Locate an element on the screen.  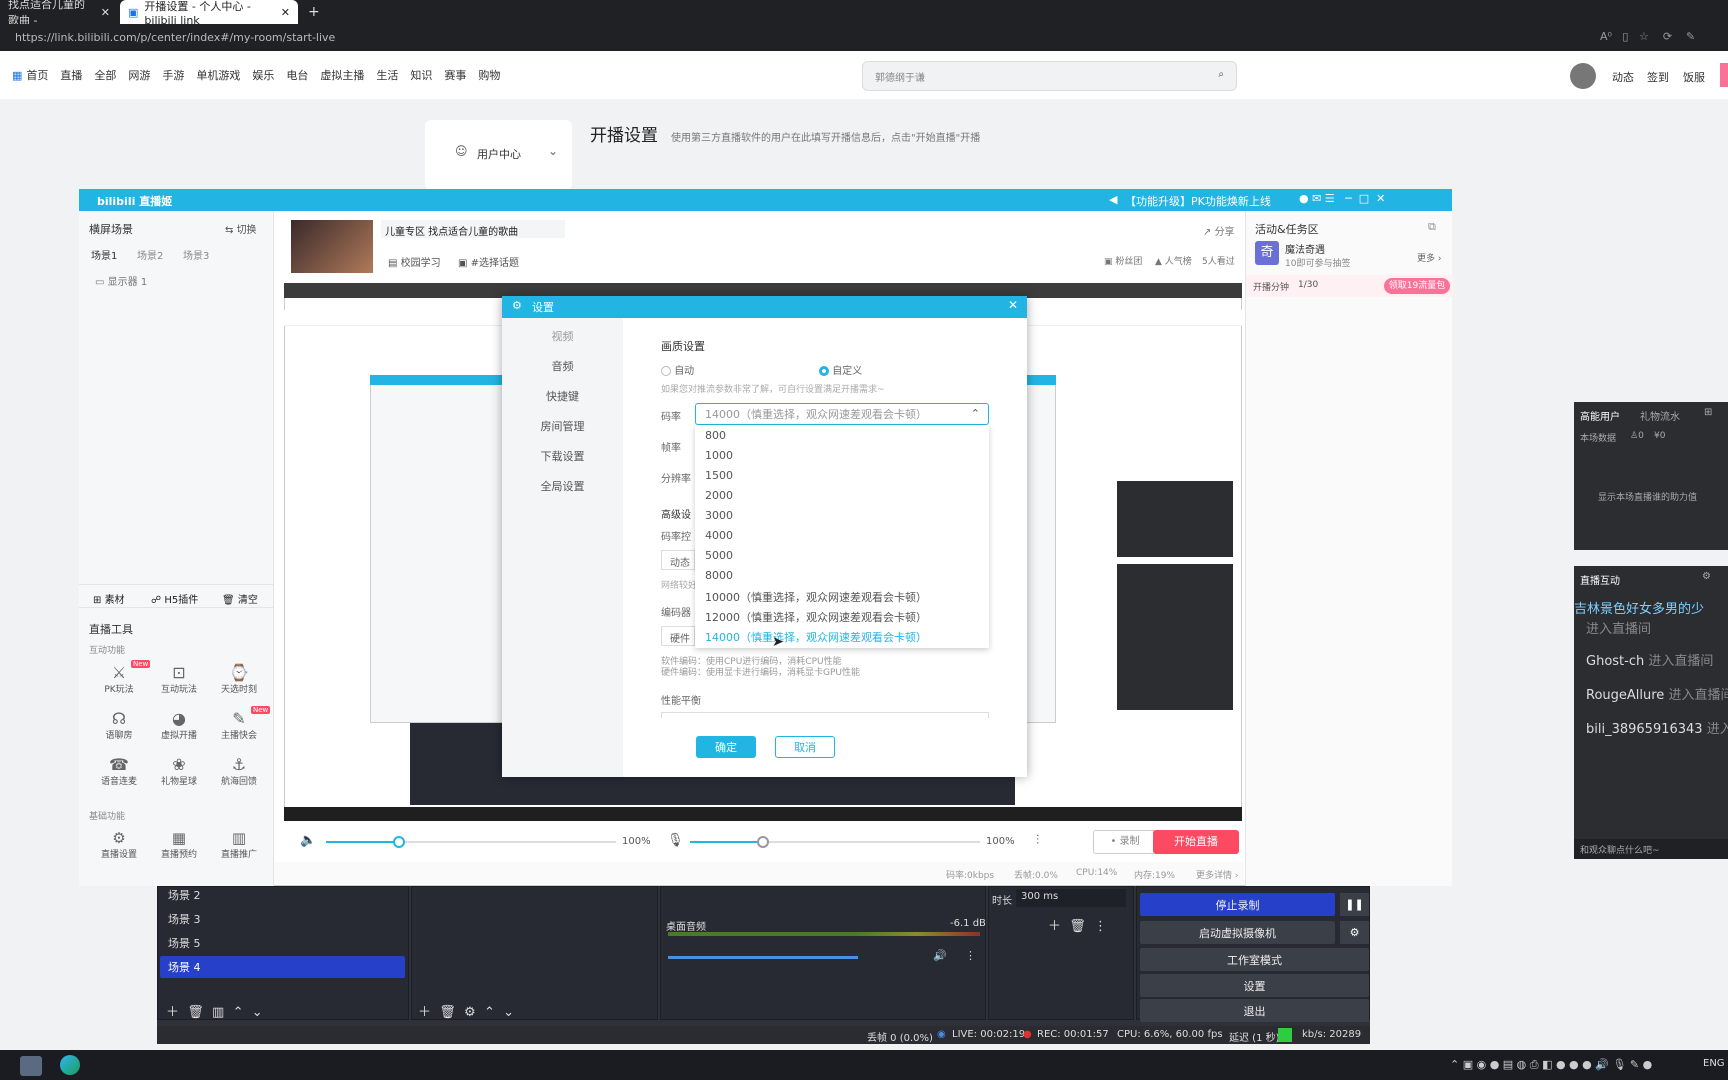
switch-button: ⇆ 切换 is located at coordinates (241, 228).